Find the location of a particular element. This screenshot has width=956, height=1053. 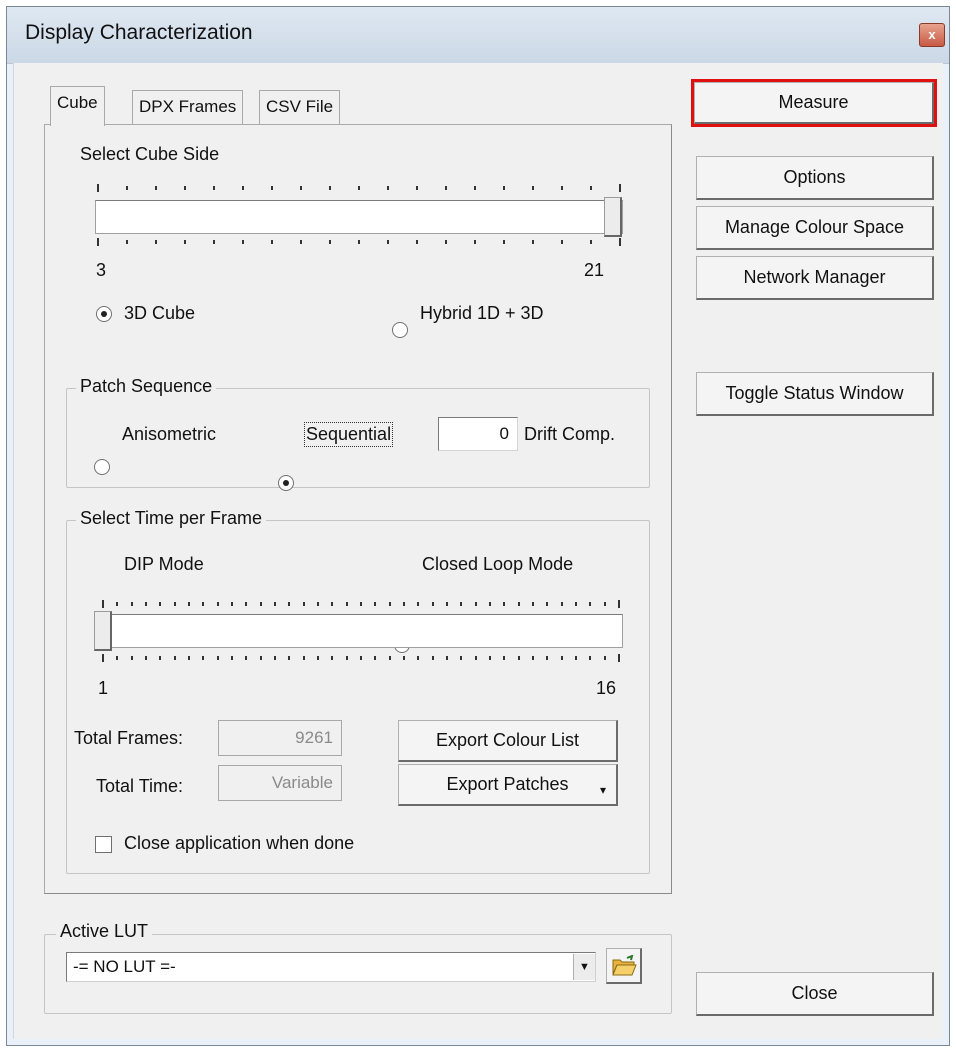

window-close-button: x is located at coordinates (932, 35).